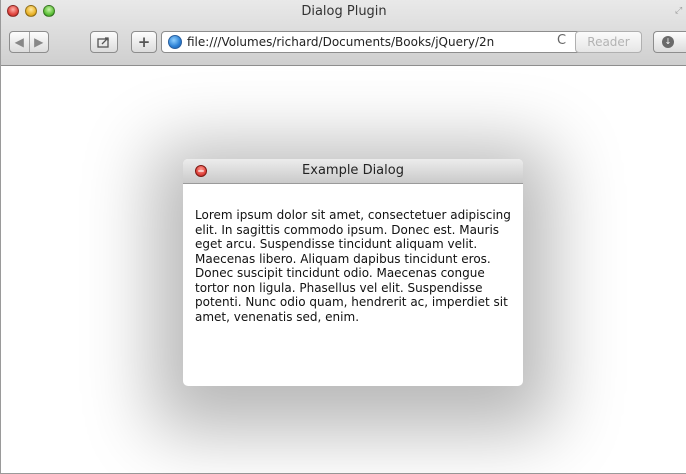 This screenshot has height=474, width=686. I want to click on back-arrow-icon: ◀, so click(19, 42).